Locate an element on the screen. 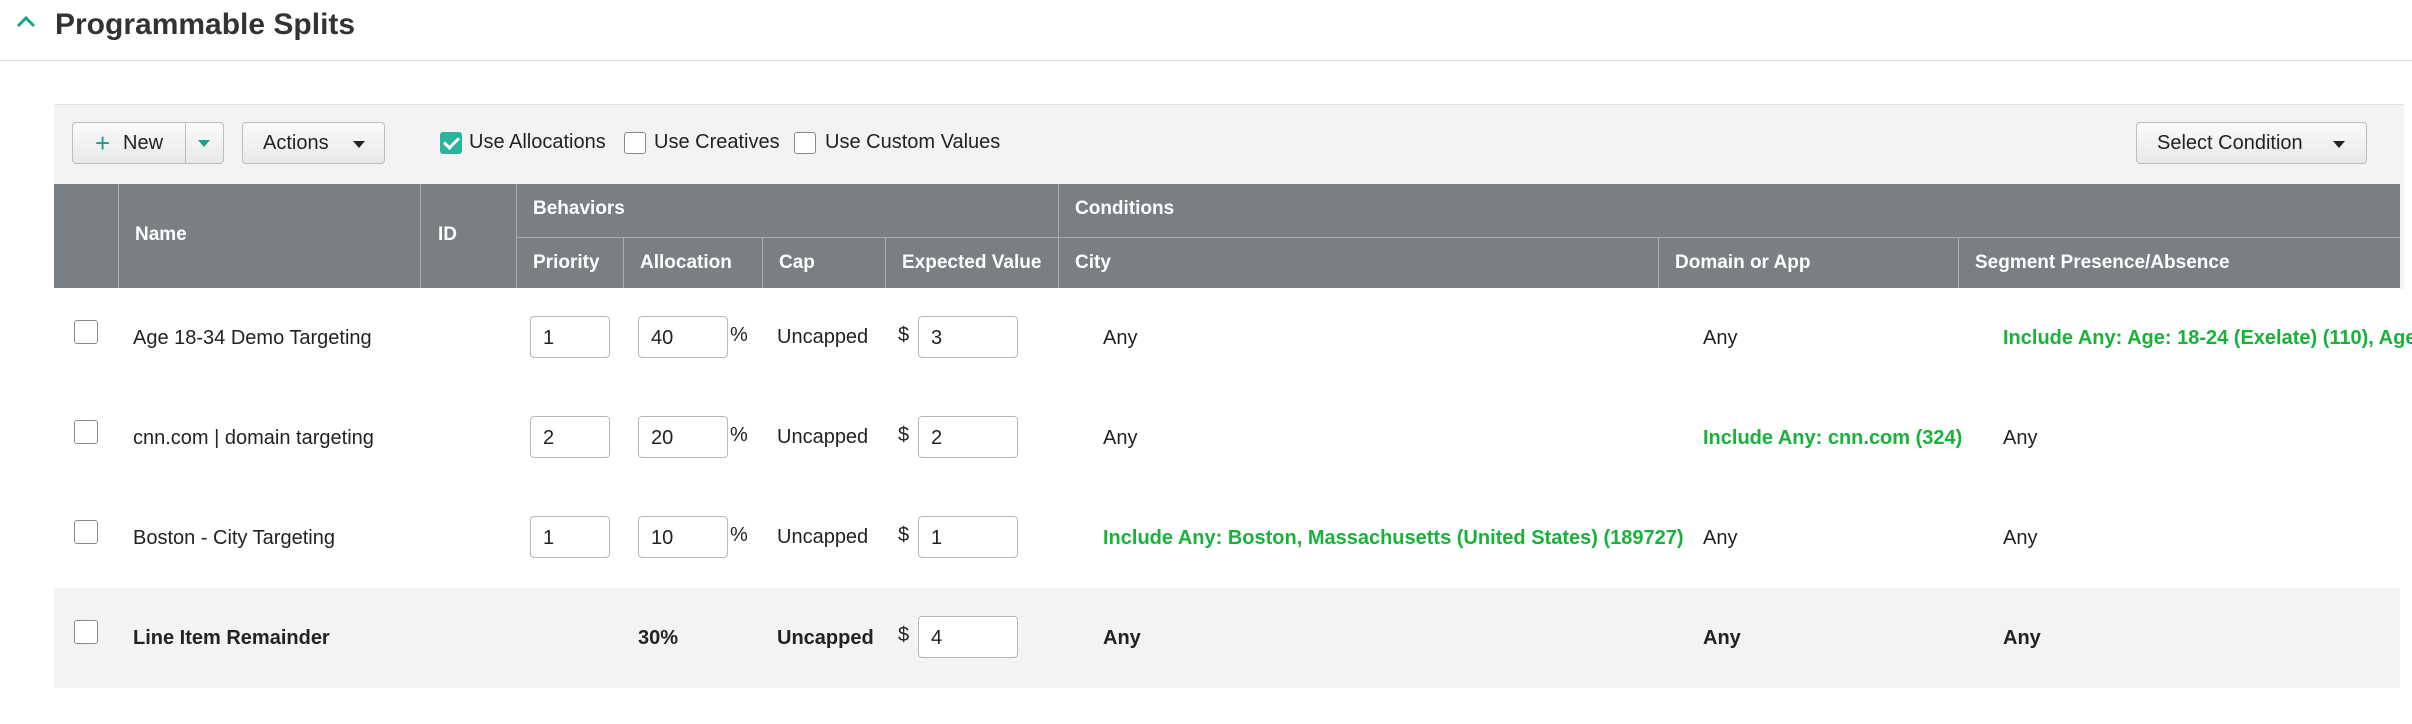 Image resolution: width=2412 pixels, height=724 pixels. new-button-label: New is located at coordinates (143, 143).